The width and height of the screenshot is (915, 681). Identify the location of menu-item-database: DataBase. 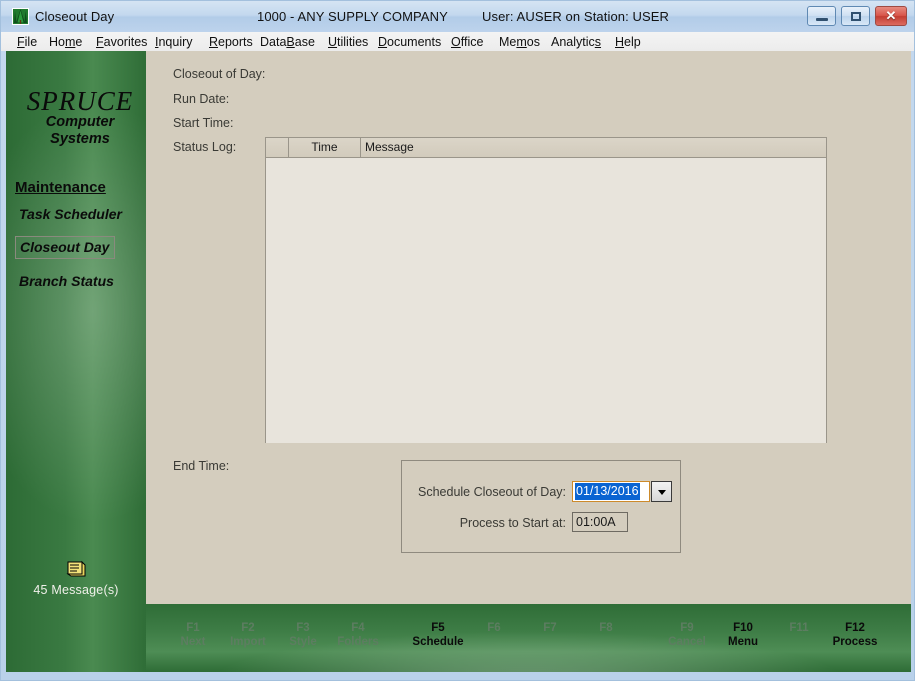
(287, 42).